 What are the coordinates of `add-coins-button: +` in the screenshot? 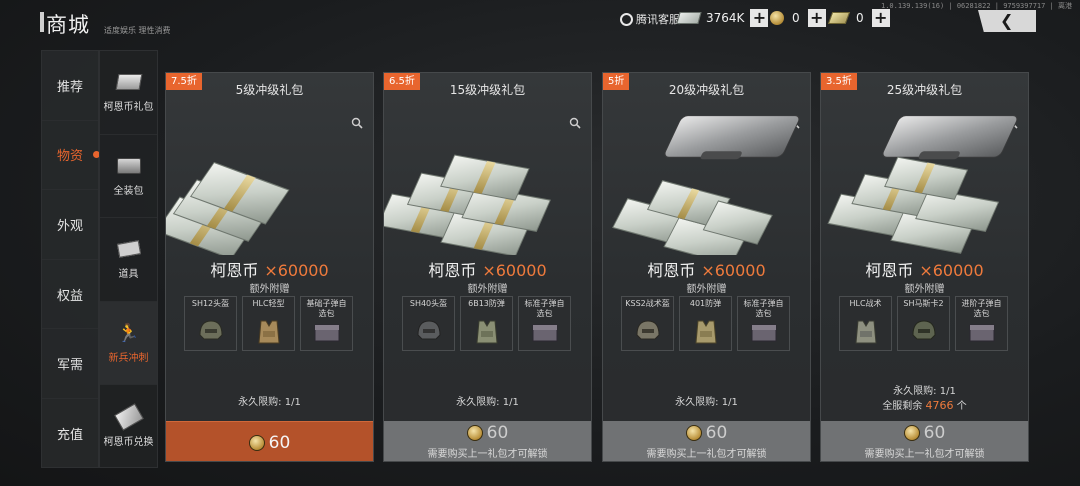 It's located at (816, 18).